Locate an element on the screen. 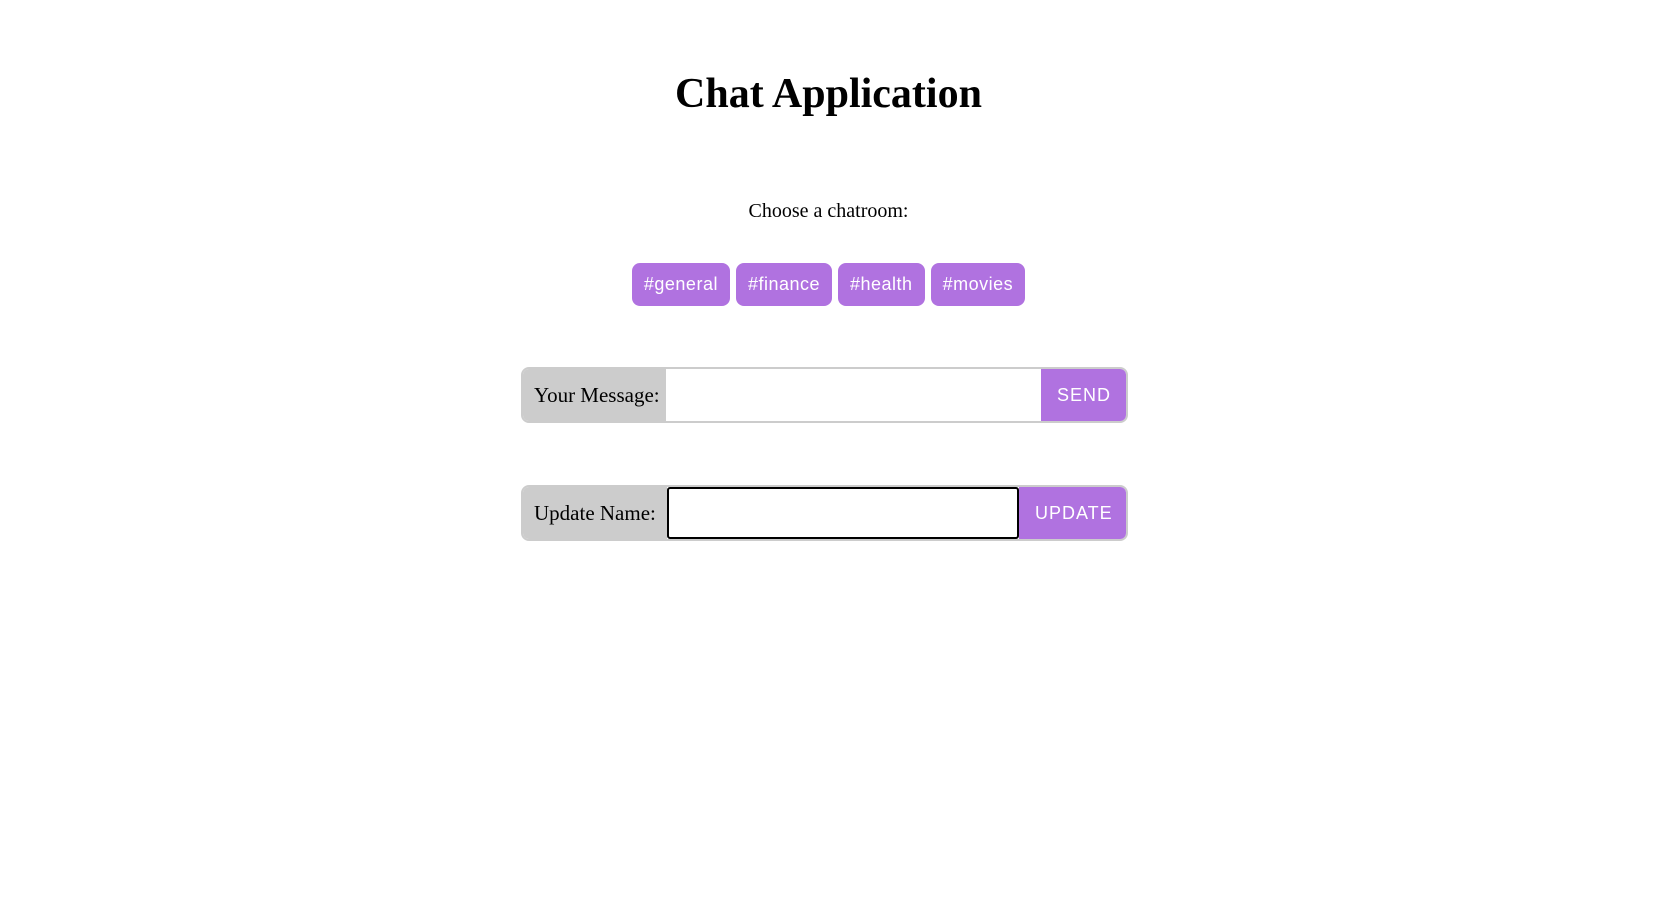  room-button-finance: #finance is located at coordinates (784, 284).